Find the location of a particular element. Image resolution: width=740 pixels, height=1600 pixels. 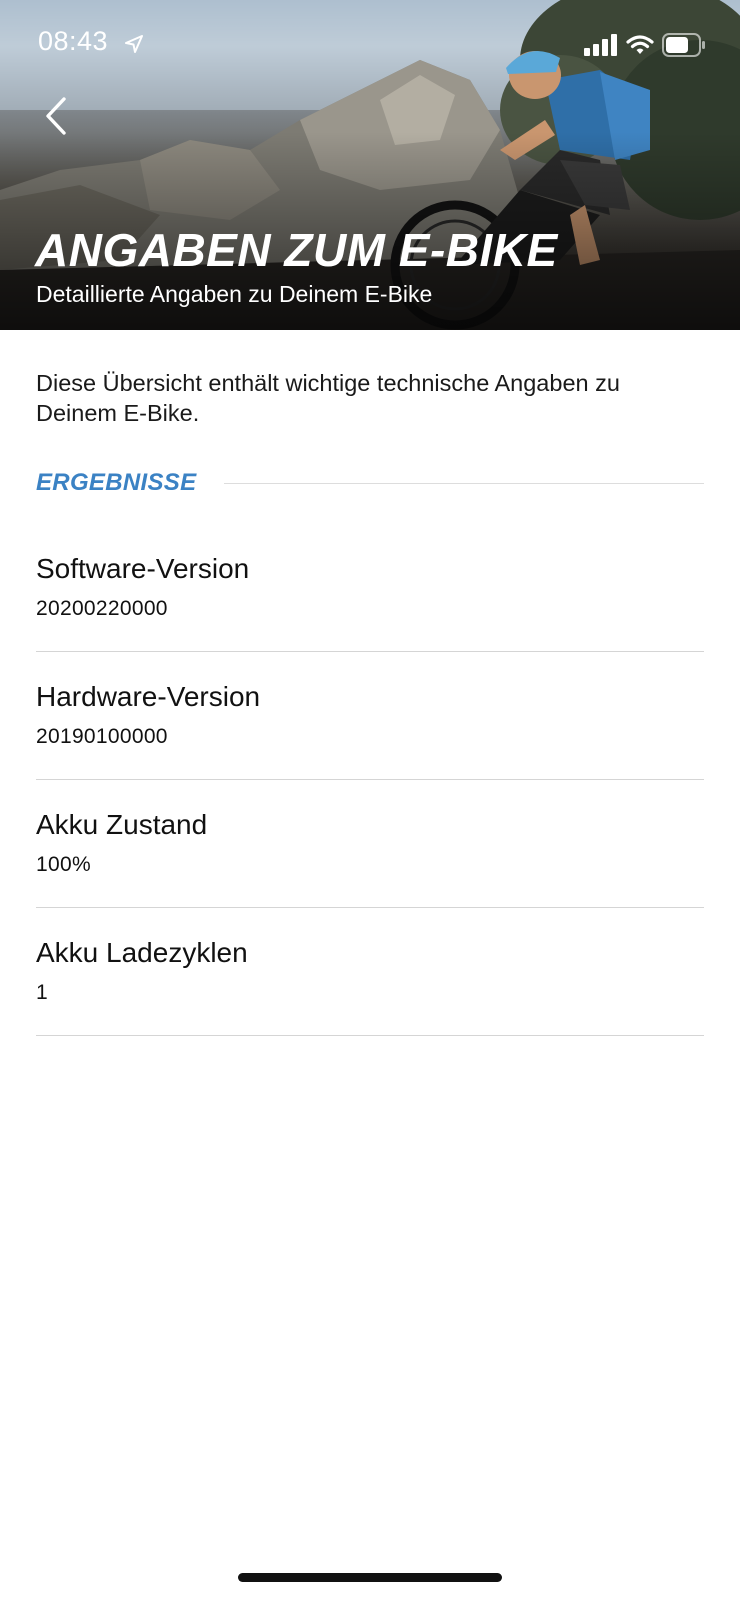

wifi-icon is located at coordinates (640, 47).